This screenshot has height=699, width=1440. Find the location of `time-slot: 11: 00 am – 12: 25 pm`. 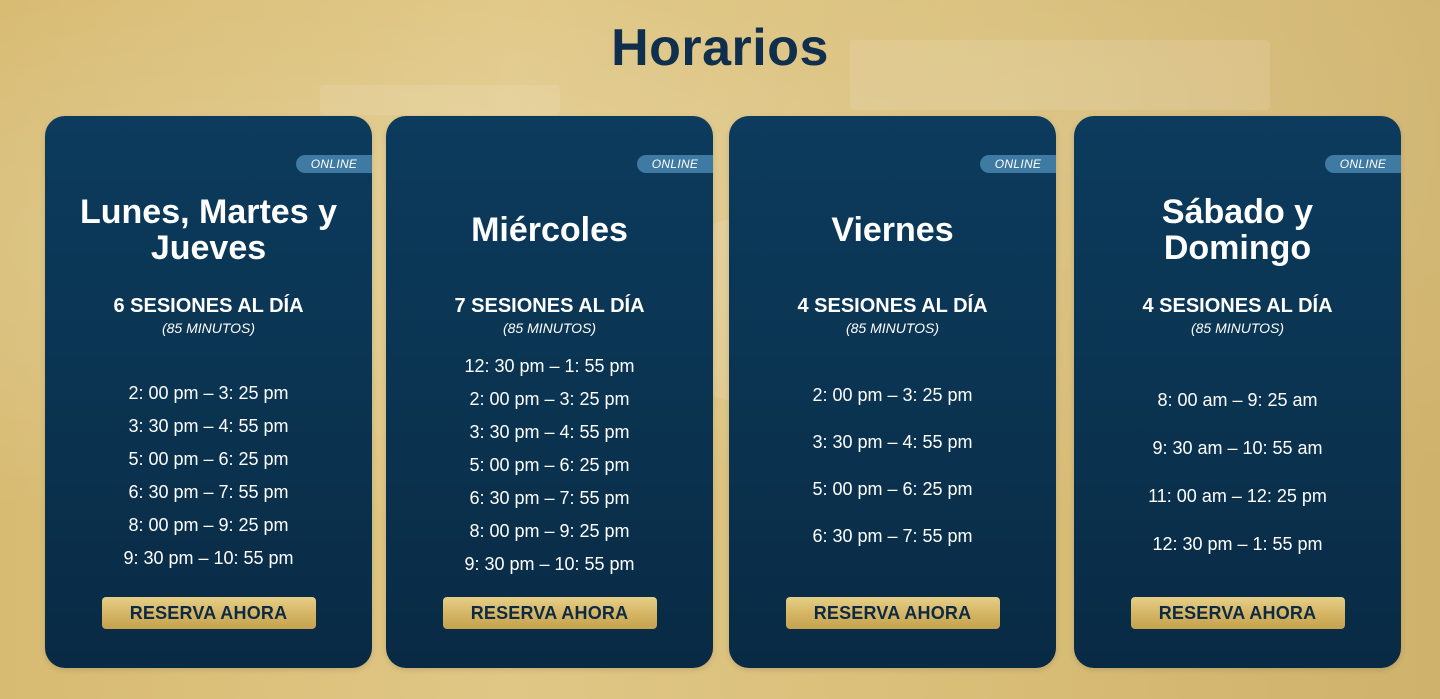

time-slot: 11: 00 am – 12: 25 pm is located at coordinates (1237, 496).